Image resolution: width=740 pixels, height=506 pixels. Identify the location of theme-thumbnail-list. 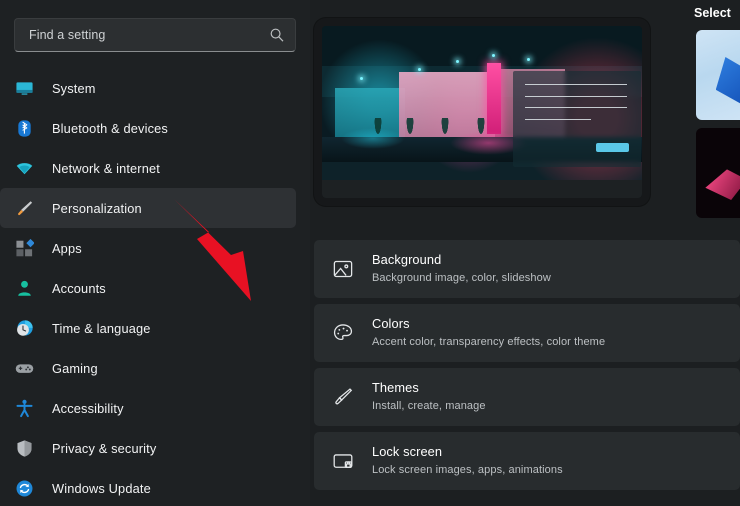
(714, 124).